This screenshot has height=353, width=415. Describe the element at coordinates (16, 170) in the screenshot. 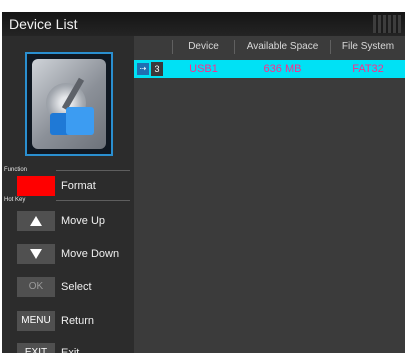

I see `function-section-label: Function` at that location.